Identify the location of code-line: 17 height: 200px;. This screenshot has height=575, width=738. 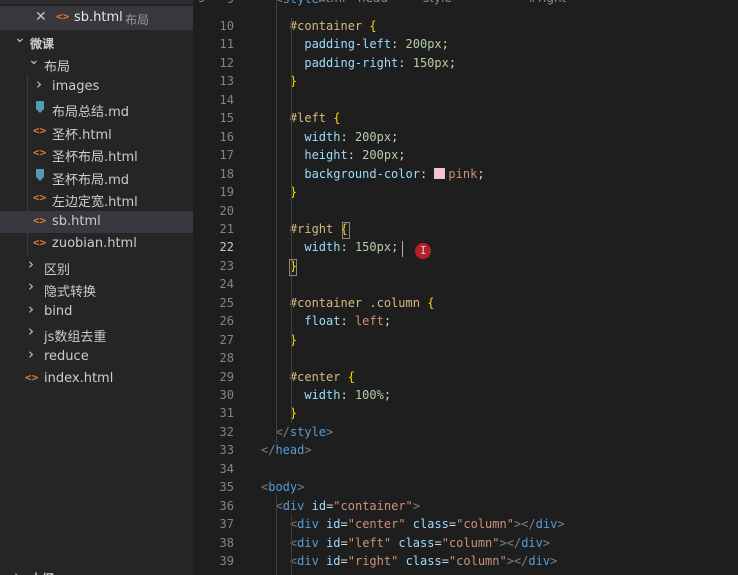
(465, 156).